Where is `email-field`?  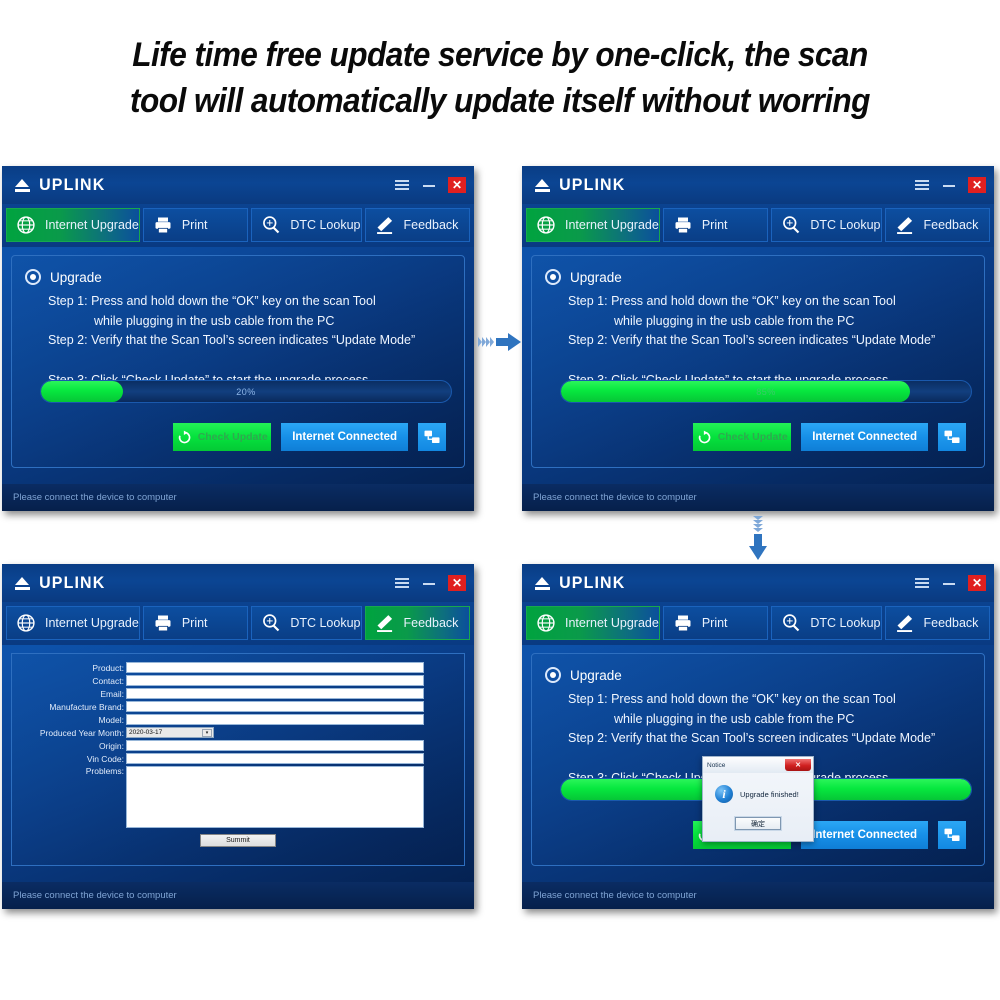 email-field is located at coordinates (275, 693).